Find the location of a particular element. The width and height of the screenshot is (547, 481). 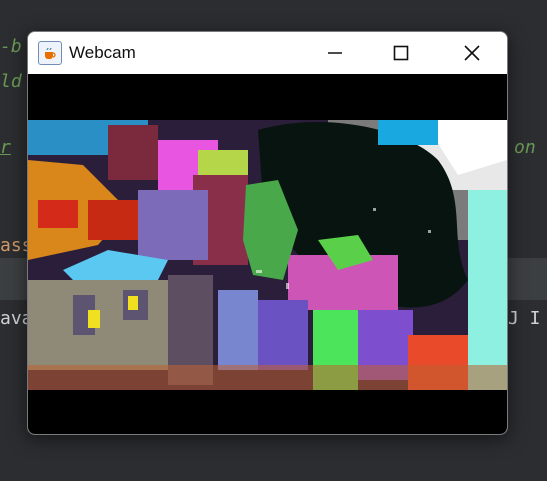

ide-code-fragment: ld is located at coordinates (11, 81).